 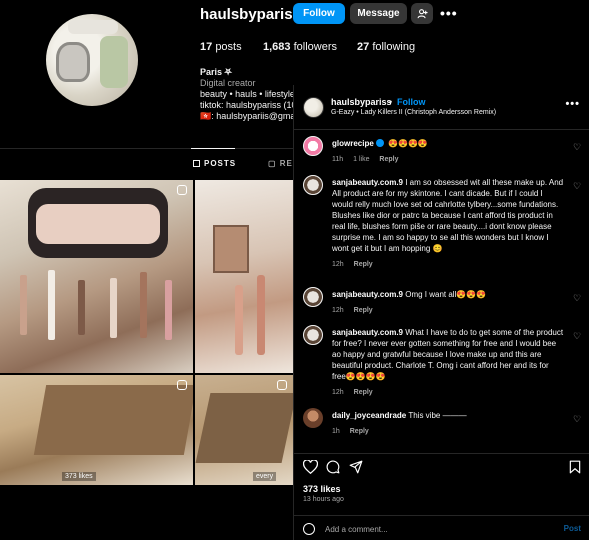 I want to click on comment-text: Omg I want all😍😍😍, so click(x=446, y=294).